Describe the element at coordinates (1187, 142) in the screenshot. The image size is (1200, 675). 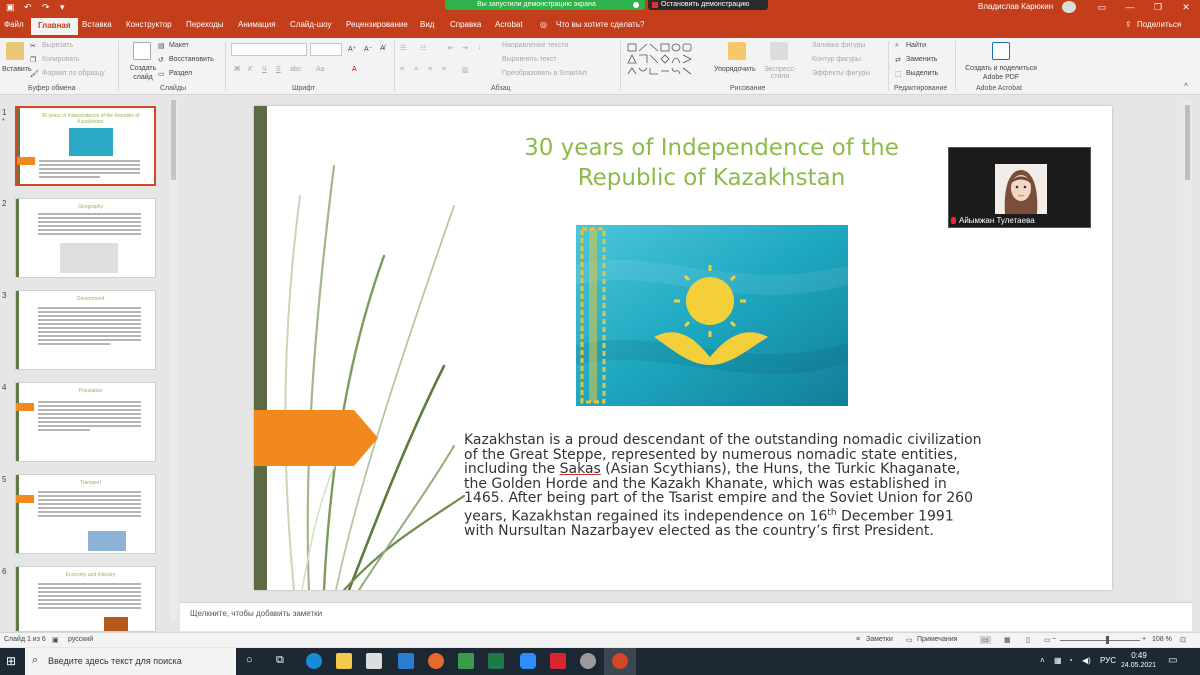
I see `scrollbar-thumb` at that location.